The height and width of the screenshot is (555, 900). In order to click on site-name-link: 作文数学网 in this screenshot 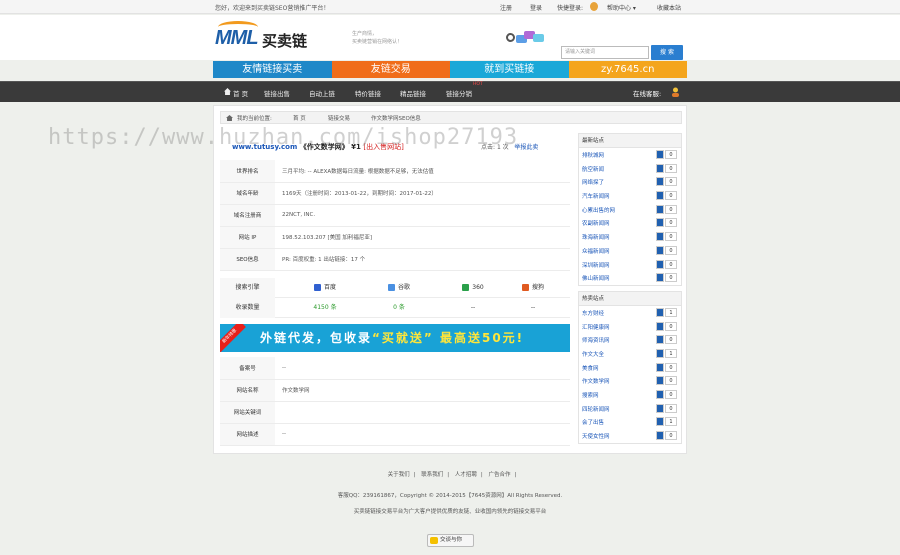, I will do `click(596, 381)`.